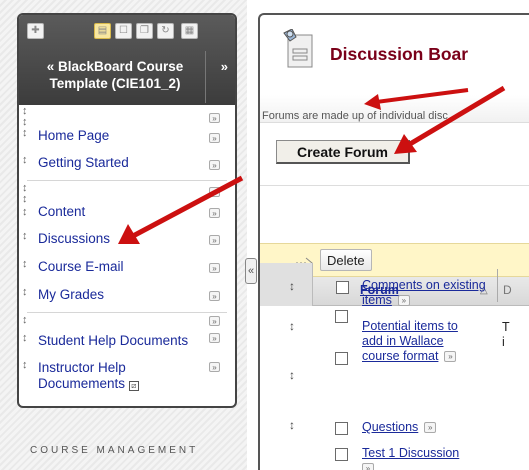  I want to click on arrow-to-description, so click(416, 99).